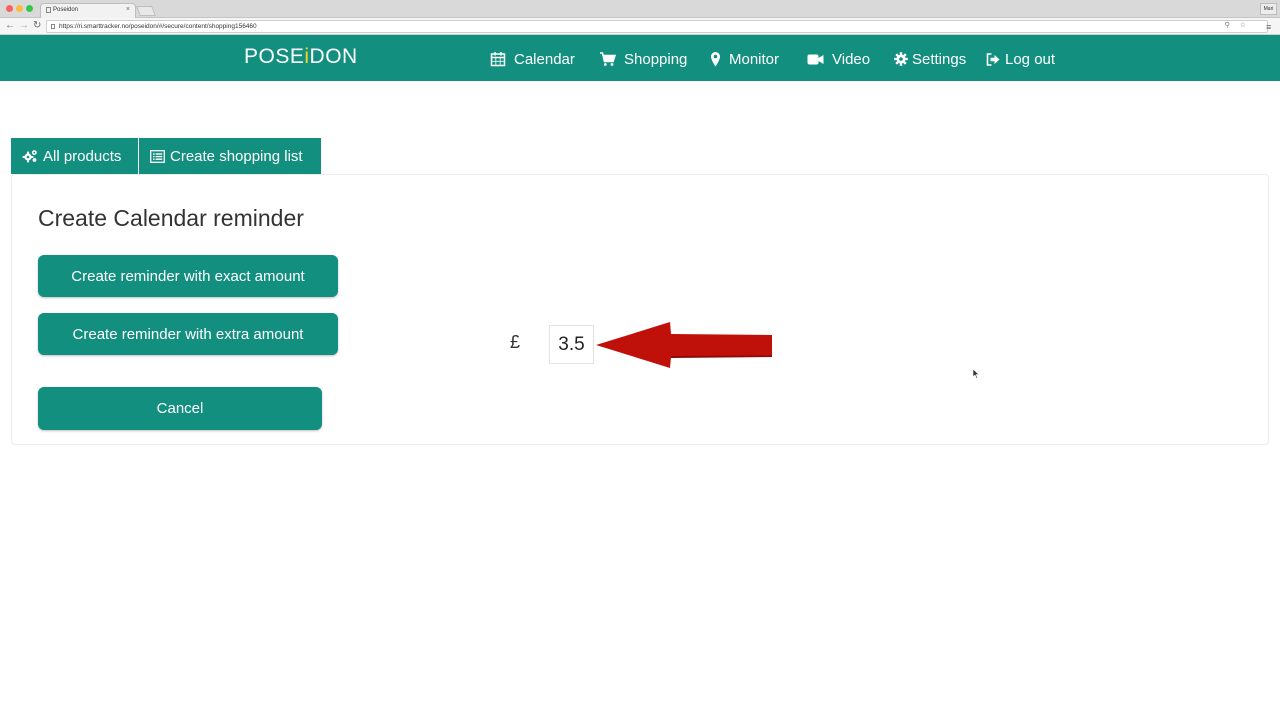 The width and height of the screenshot is (1280, 720). I want to click on nav-monitor-label: Monitor, so click(754, 59).